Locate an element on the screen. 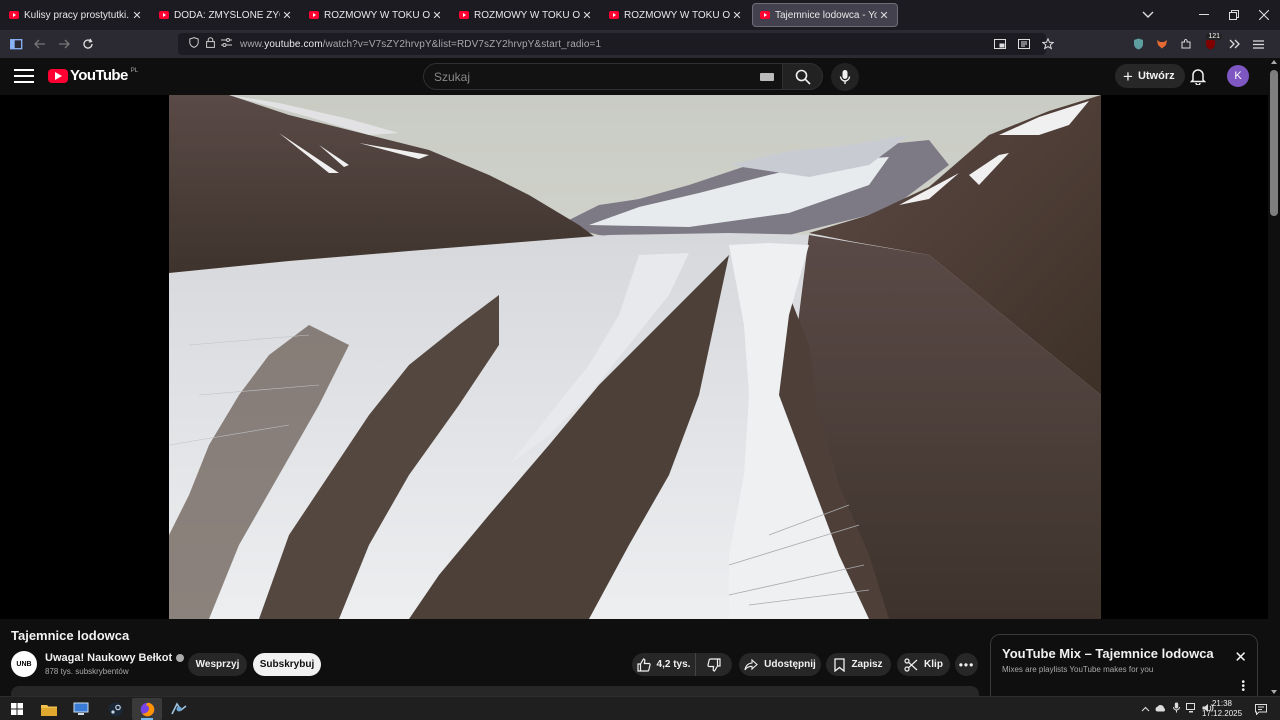 The width and height of the screenshot is (1280, 720). create-label: Utwórz is located at coordinates (1156, 76).